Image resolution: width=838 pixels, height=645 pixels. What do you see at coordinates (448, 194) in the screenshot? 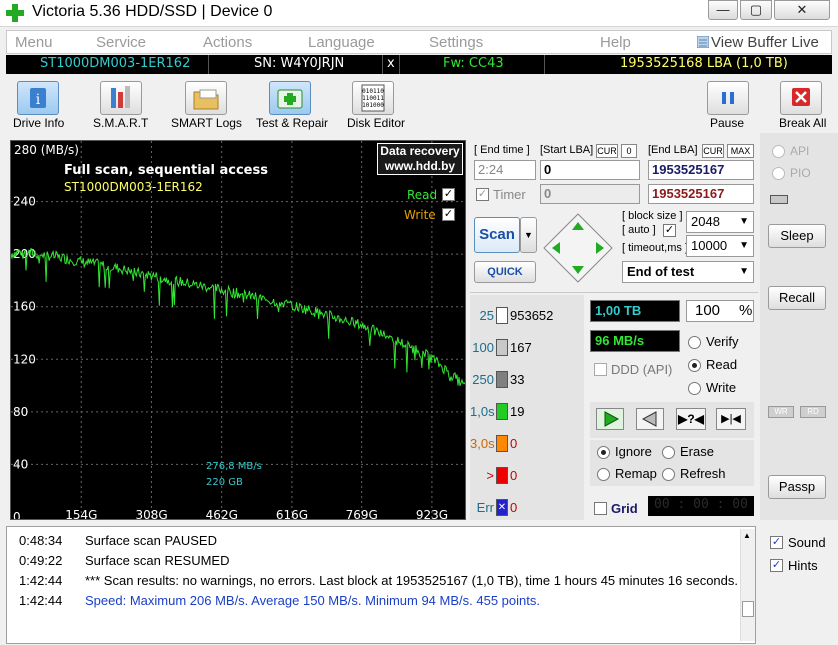
I see `legend-read-checkbox: ✓` at bounding box center [448, 194].